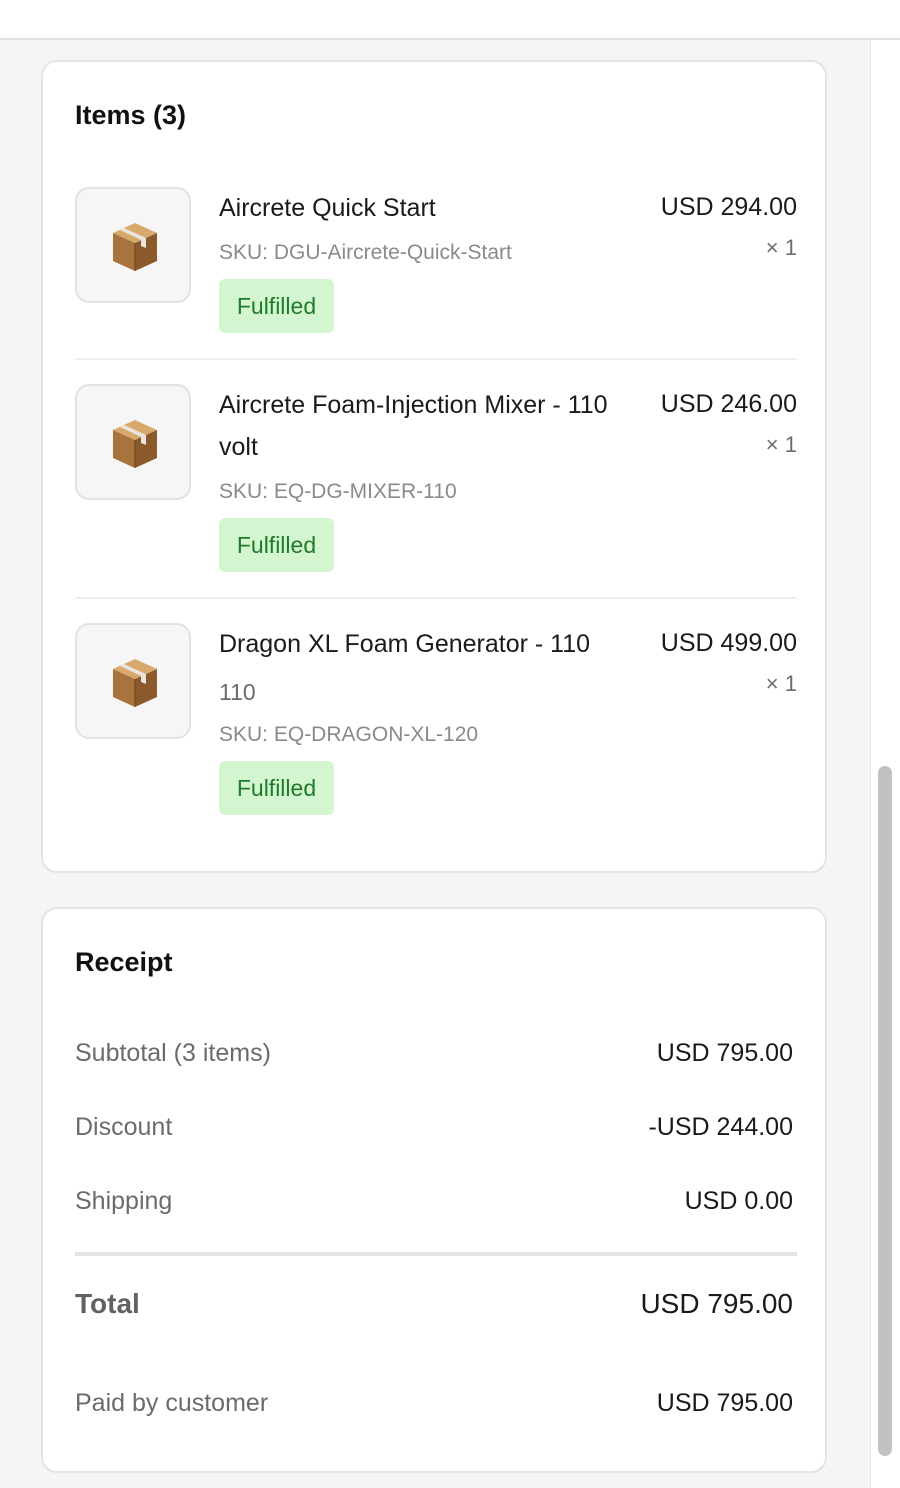 The height and width of the screenshot is (1488, 900). Describe the element at coordinates (429, 426) in the screenshot. I see `item-name: Aircrete Foam-Injection Mixer - 110 volt` at that location.